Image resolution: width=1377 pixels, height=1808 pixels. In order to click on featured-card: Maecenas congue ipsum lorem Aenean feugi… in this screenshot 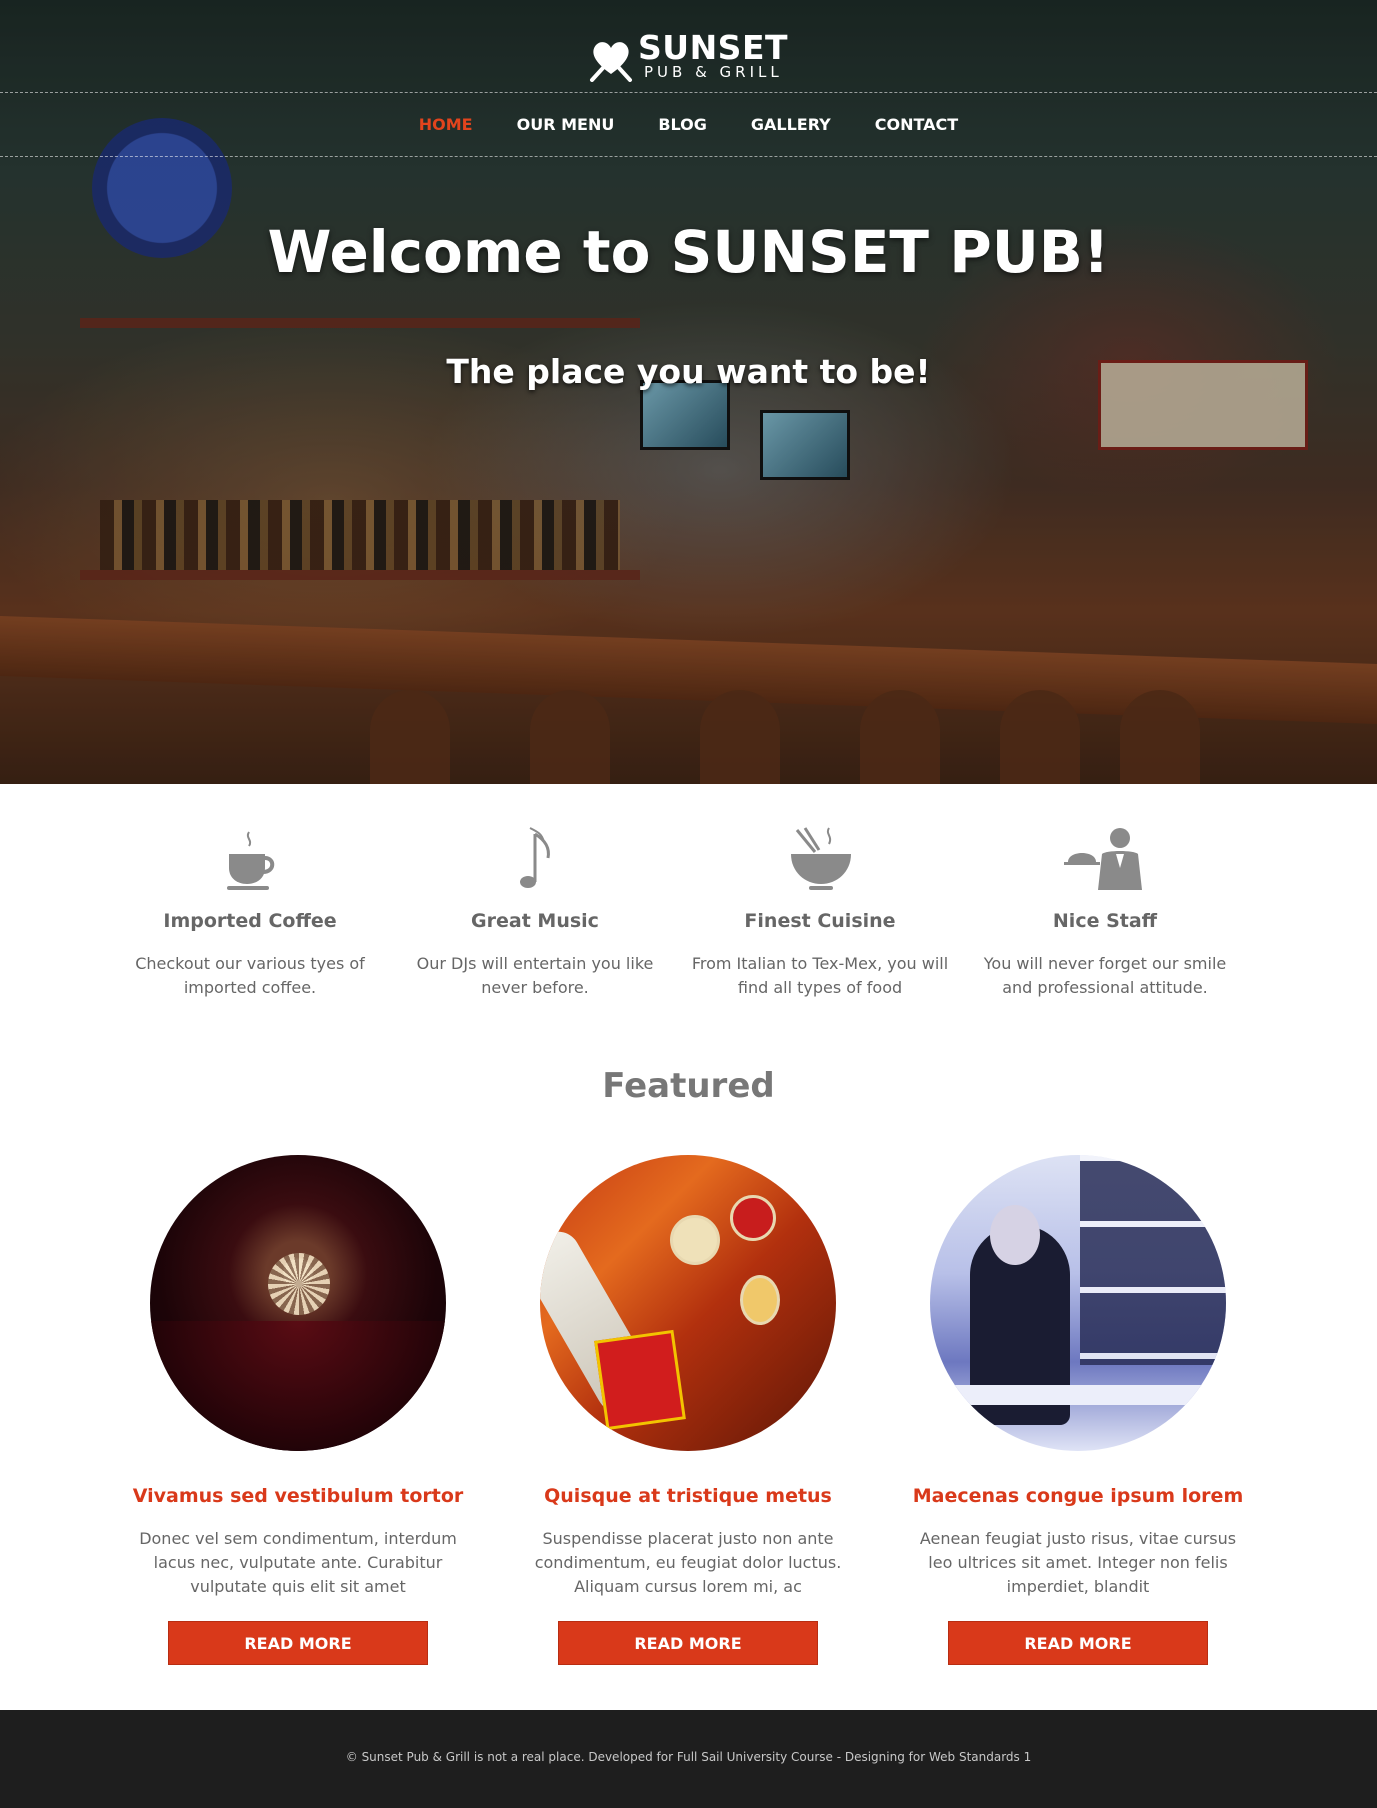, I will do `click(1078, 1410)`.